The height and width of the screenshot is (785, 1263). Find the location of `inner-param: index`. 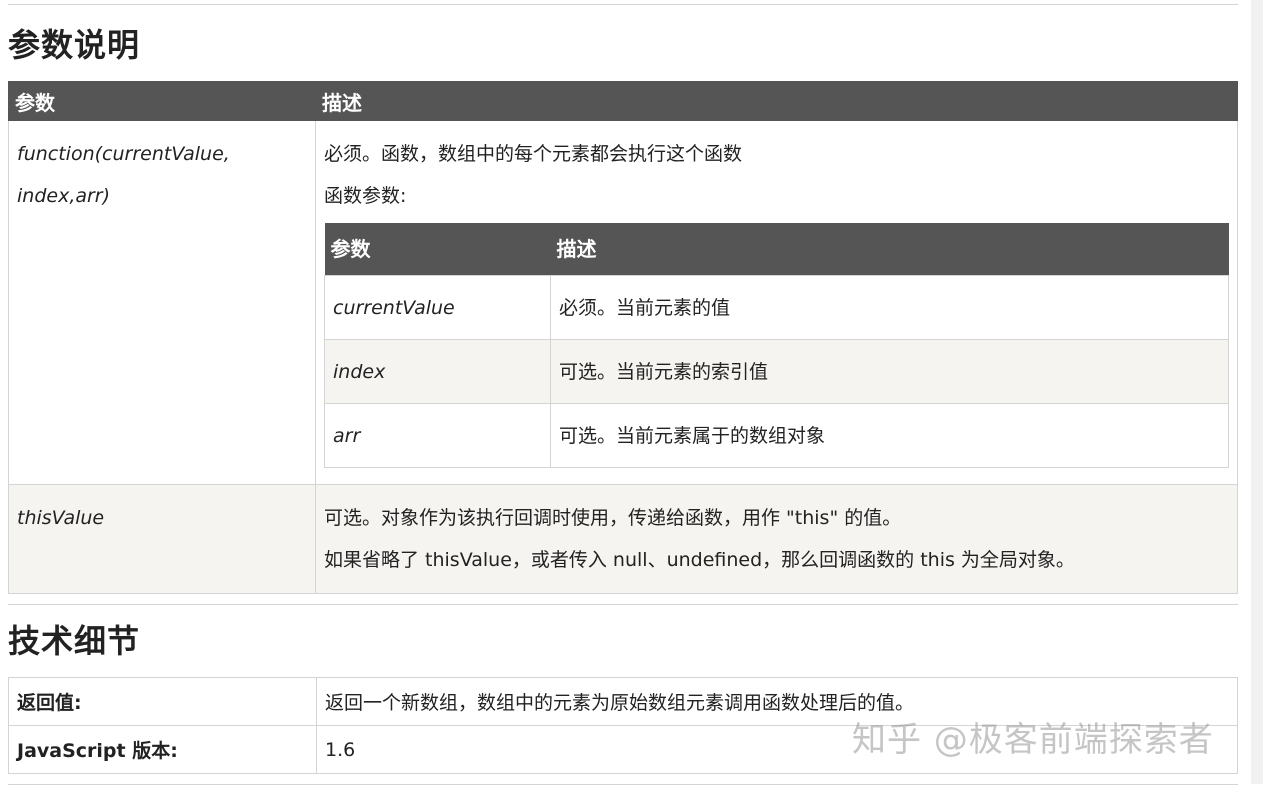

inner-param: index is located at coordinates (437, 371).